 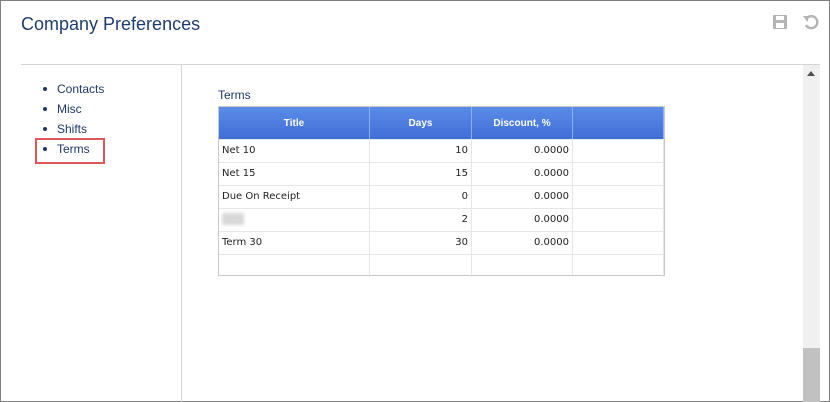 I want to click on cell-discount, so click(x=522, y=266).